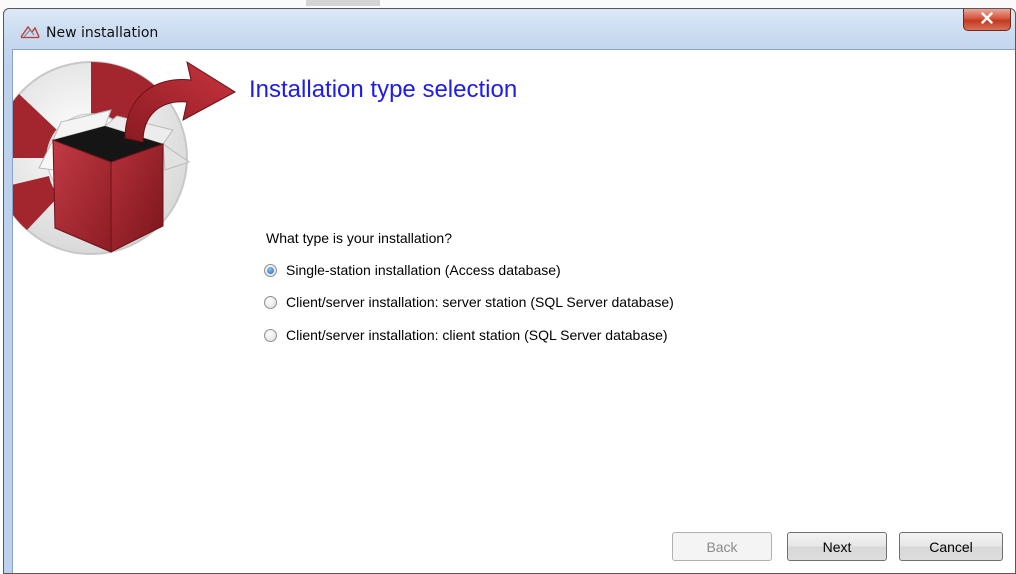 The width and height of the screenshot is (1016, 574). What do you see at coordinates (837, 546) in the screenshot?
I see `next-button: Next` at bounding box center [837, 546].